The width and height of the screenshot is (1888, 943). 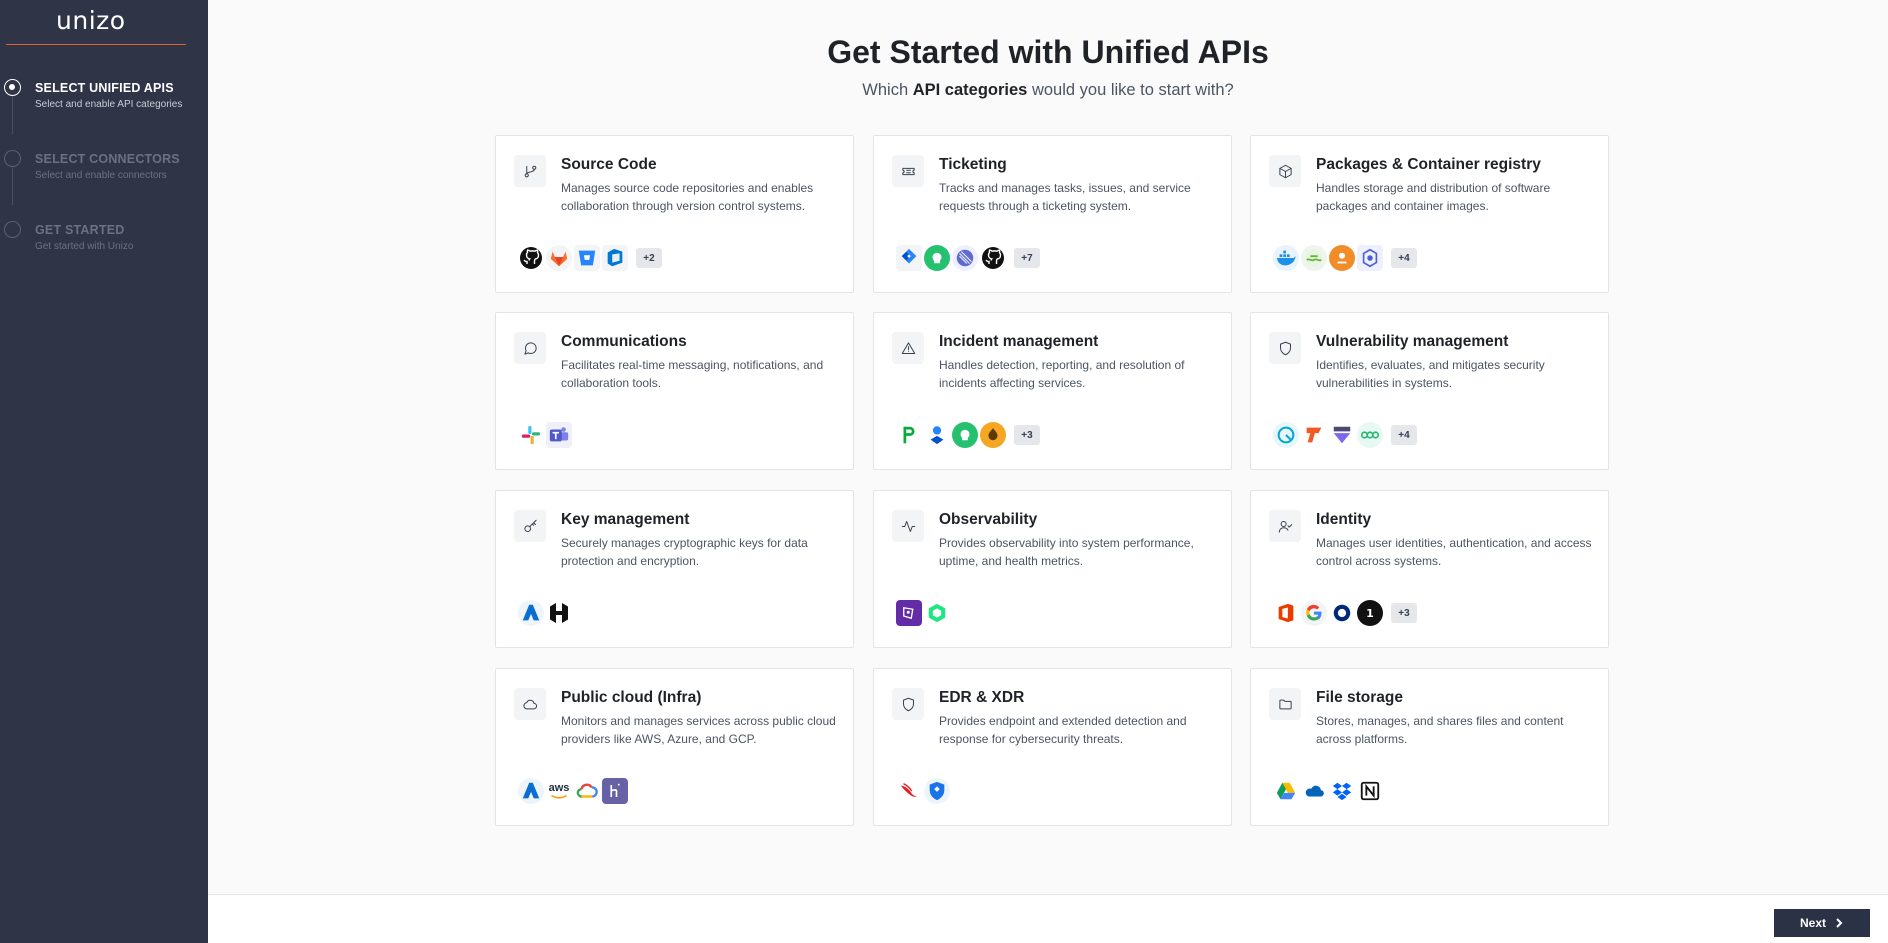 What do you see at coordinates (909, 613) in the screenshot?
I see `datadog-logo-icon` at bounding box center [909, 613].